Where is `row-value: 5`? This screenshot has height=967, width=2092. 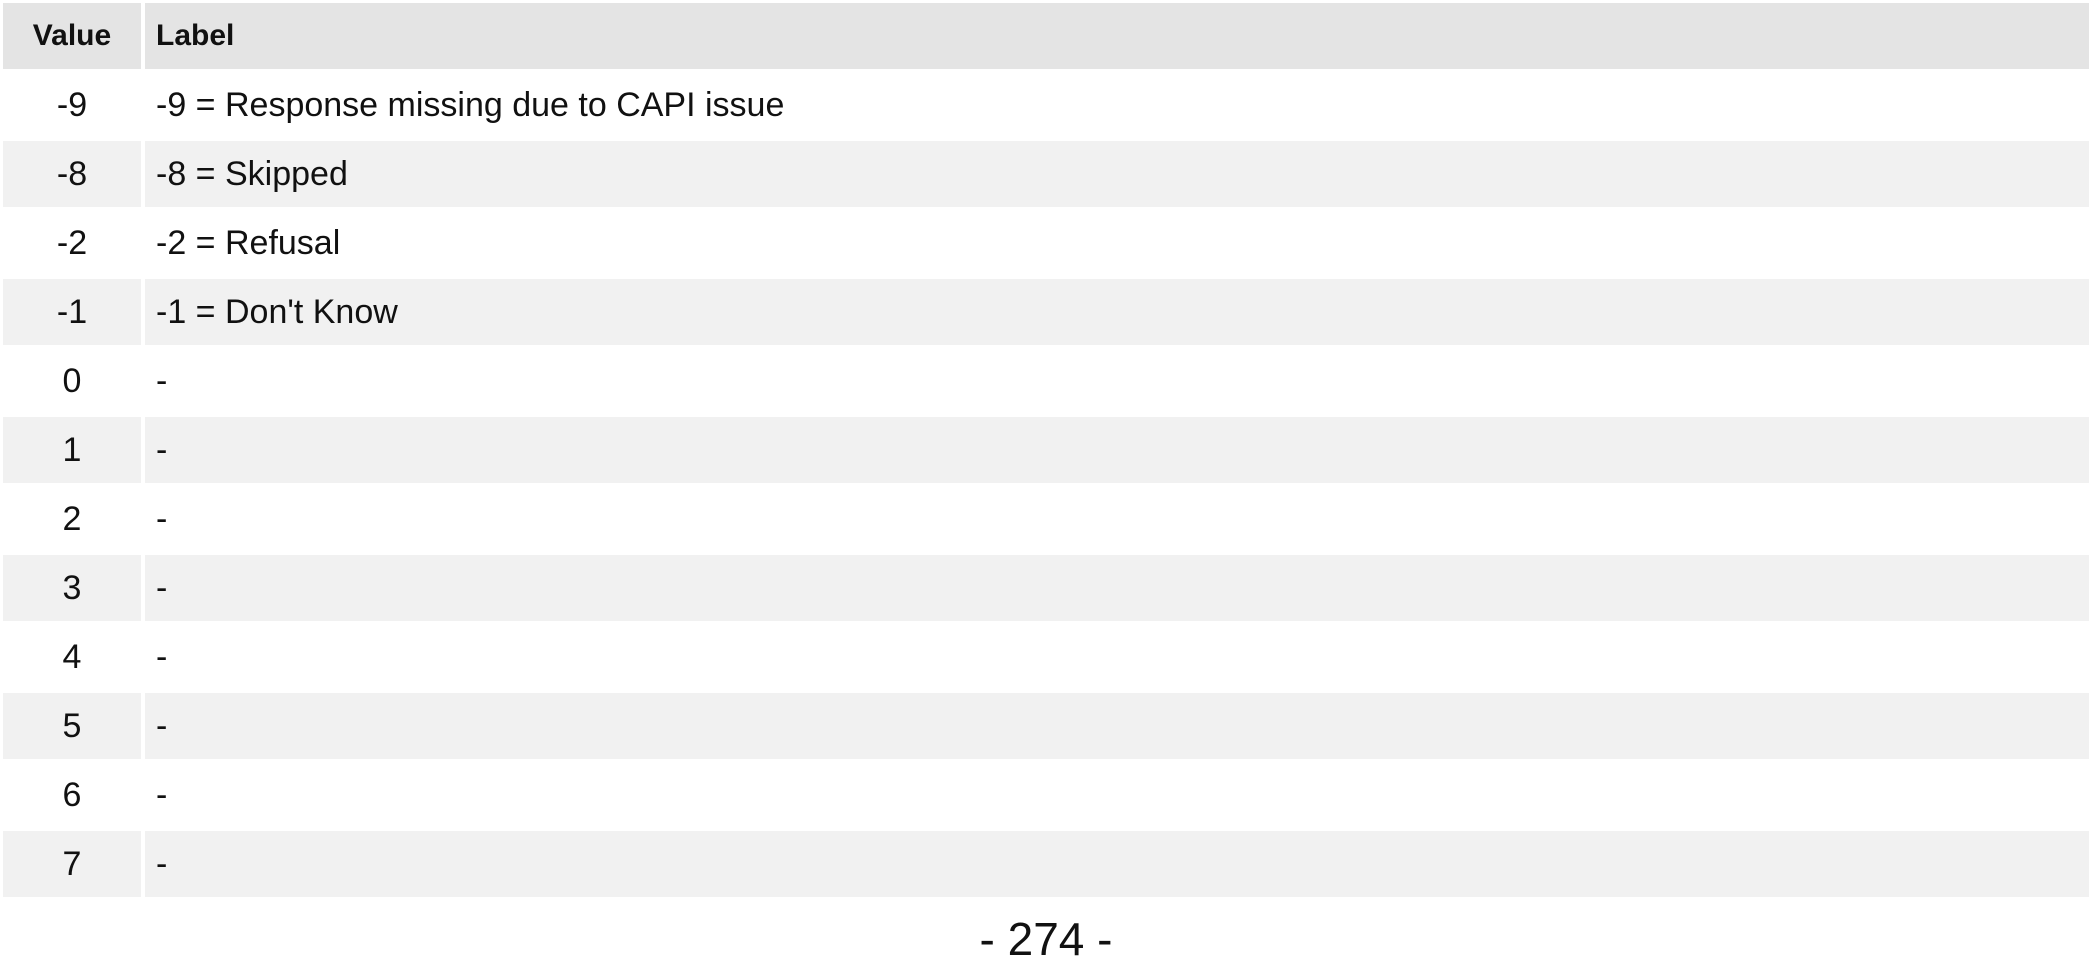
row-value: 5 is located at coordinates (74, 724).